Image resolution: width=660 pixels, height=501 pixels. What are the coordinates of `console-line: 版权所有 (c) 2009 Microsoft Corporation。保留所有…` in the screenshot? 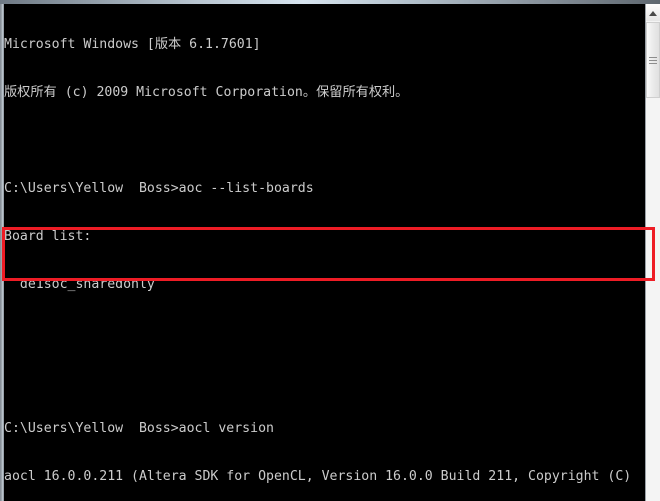 It's located at (206, 92).